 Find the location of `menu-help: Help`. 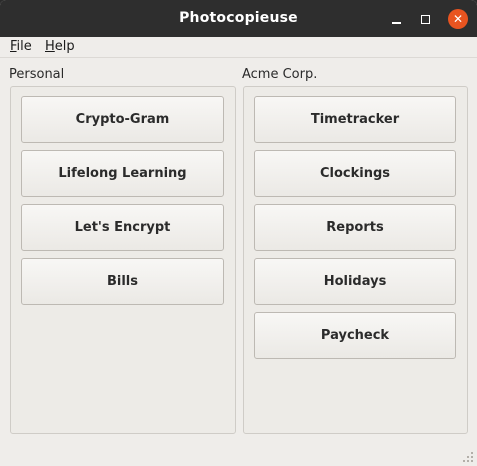

menu-help: Help is located at coordinates (60, 46).